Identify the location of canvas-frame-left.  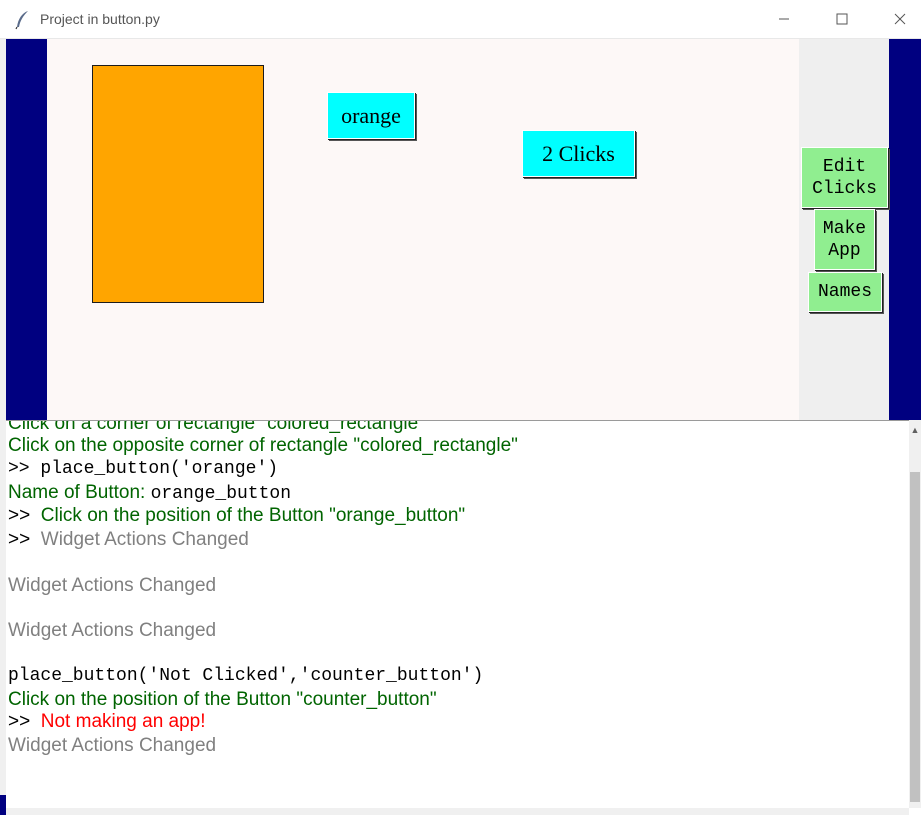
(26, 229).